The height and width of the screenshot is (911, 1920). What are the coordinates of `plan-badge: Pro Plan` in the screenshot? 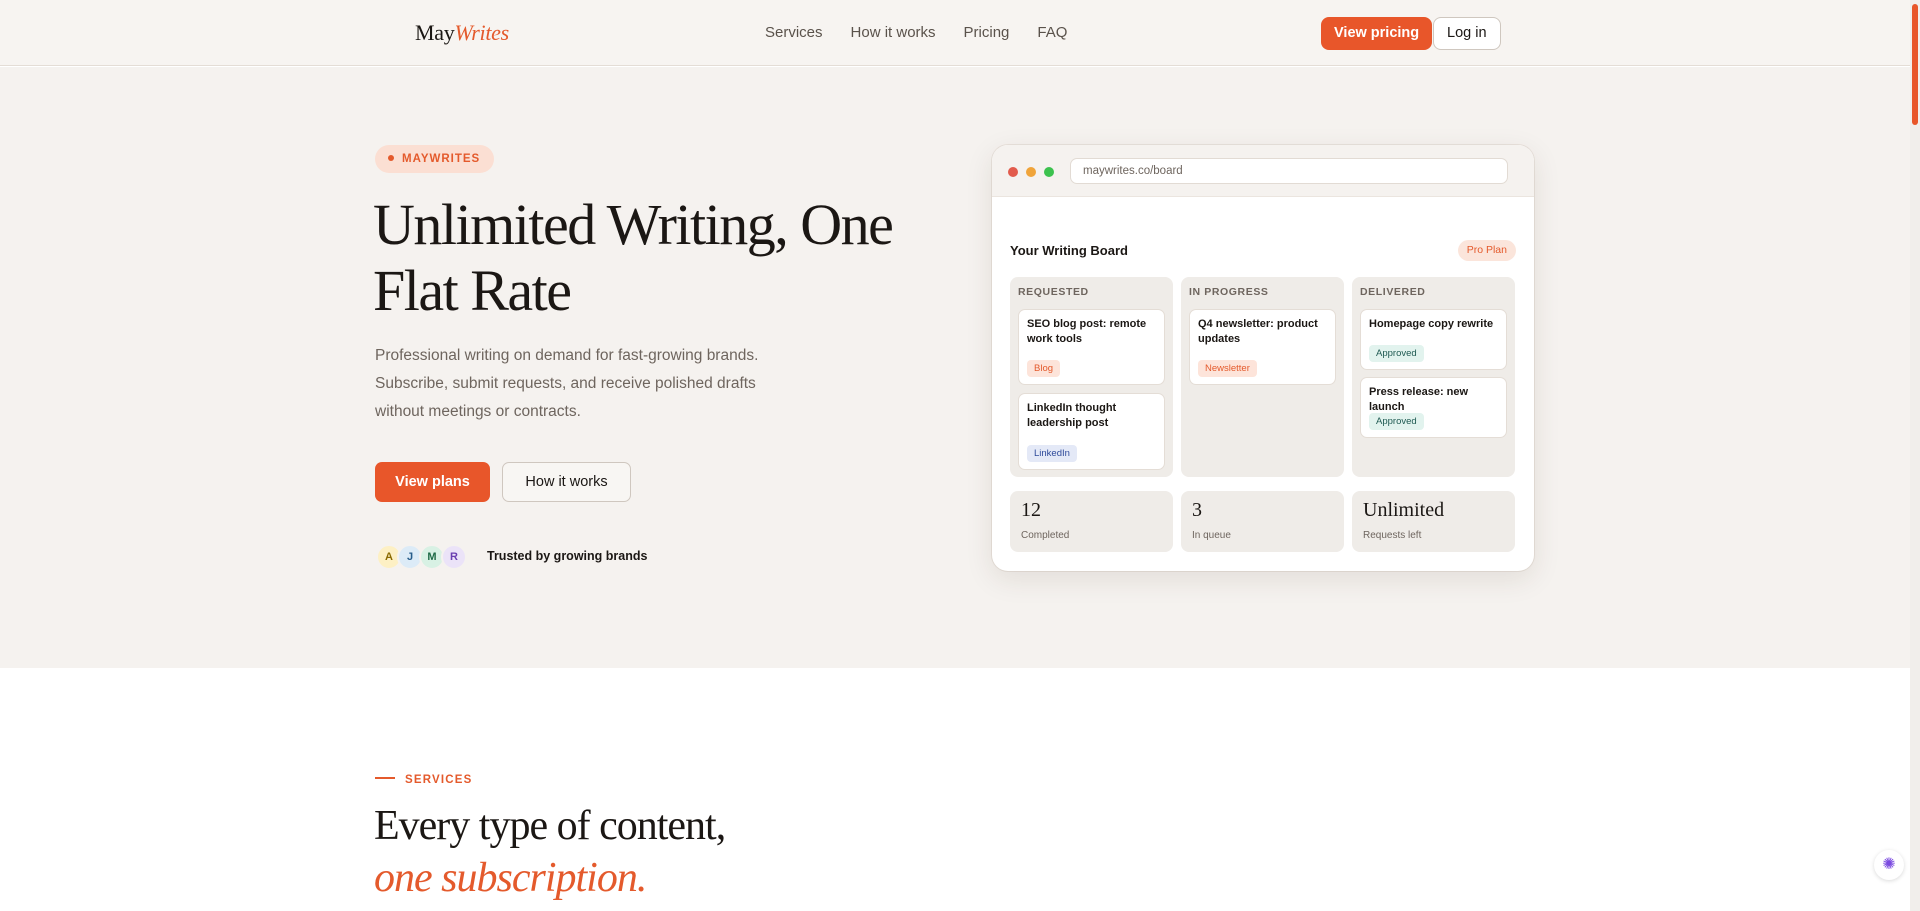 It's located at (1486, 250).